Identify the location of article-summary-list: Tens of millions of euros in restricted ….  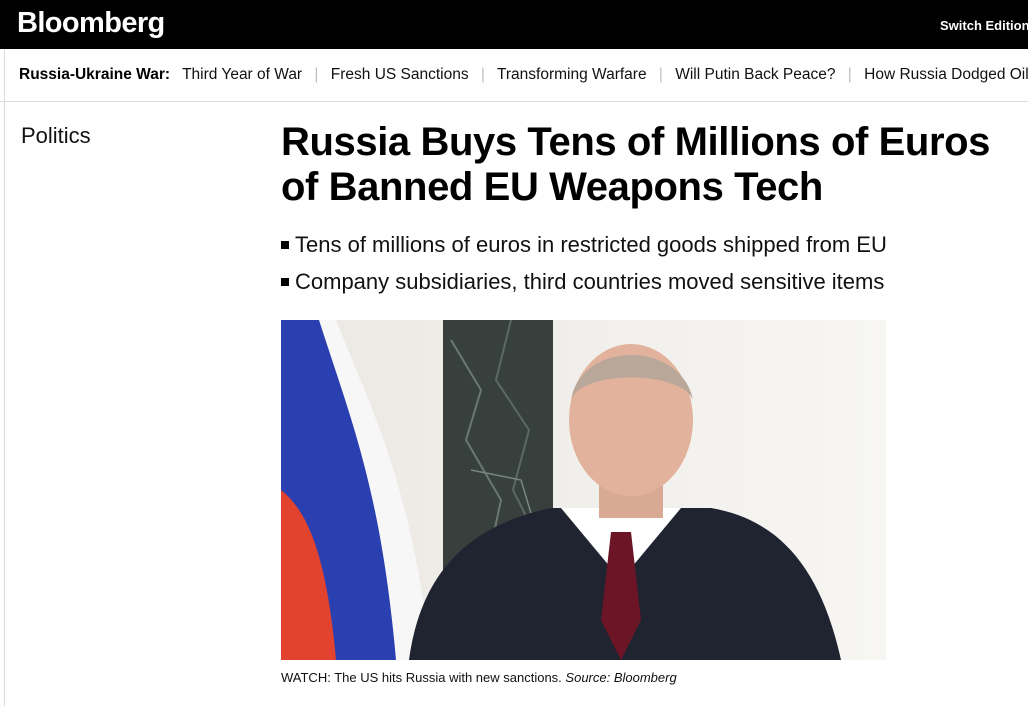
(584, 263).